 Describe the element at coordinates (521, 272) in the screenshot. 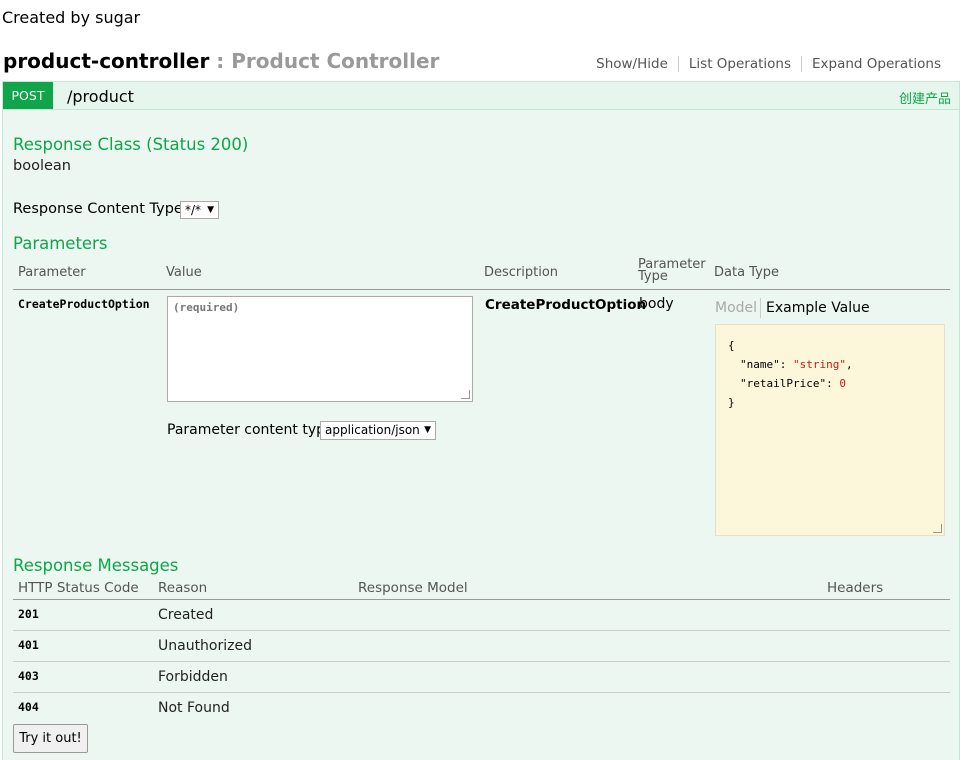

I see `param-header-description: Description` at that location.